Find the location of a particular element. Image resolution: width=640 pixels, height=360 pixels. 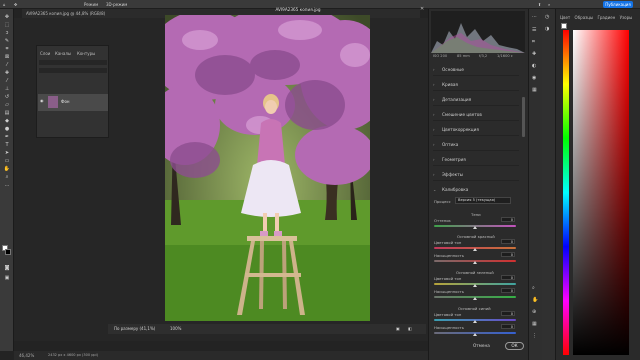

tab-channels: Каналы is located at coordinates (63, 53).